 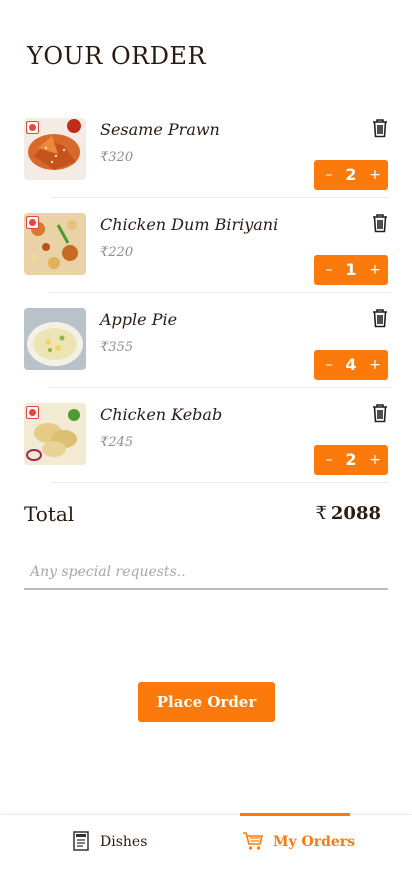 I want to click on item-name: Chicken Kebab, so click(x=161, y=414).